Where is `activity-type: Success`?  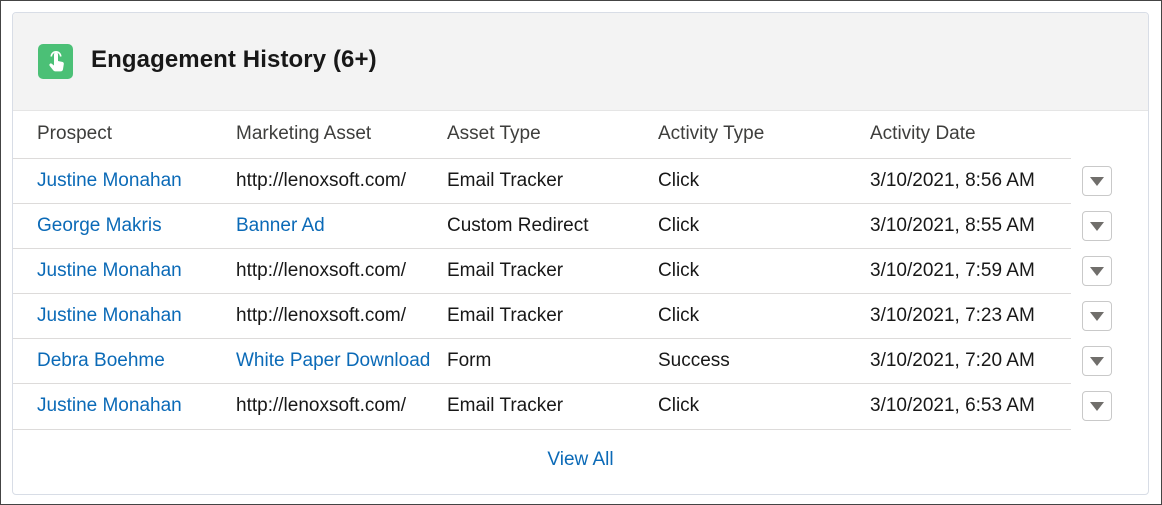
activity-type: Success is located at coordinates (694, 360).